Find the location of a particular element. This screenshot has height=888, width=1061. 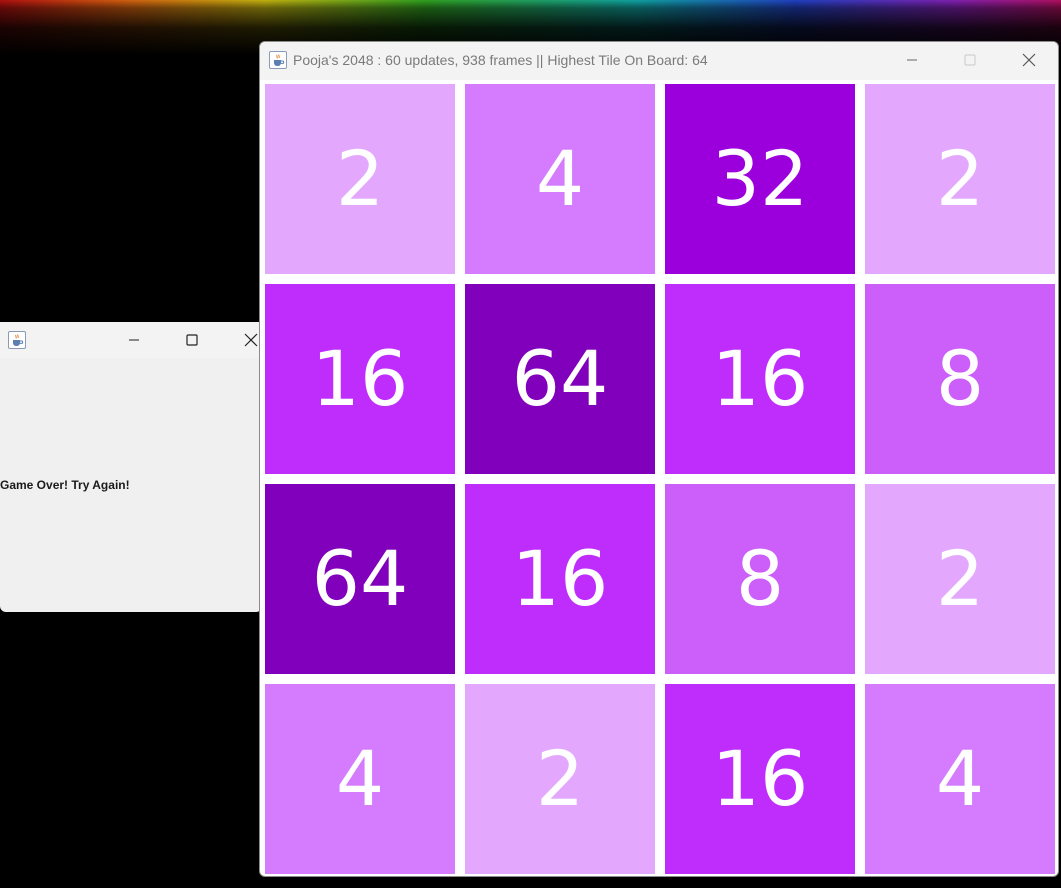

tile-r4-c2: 2 is located at coordinates (560, 779).